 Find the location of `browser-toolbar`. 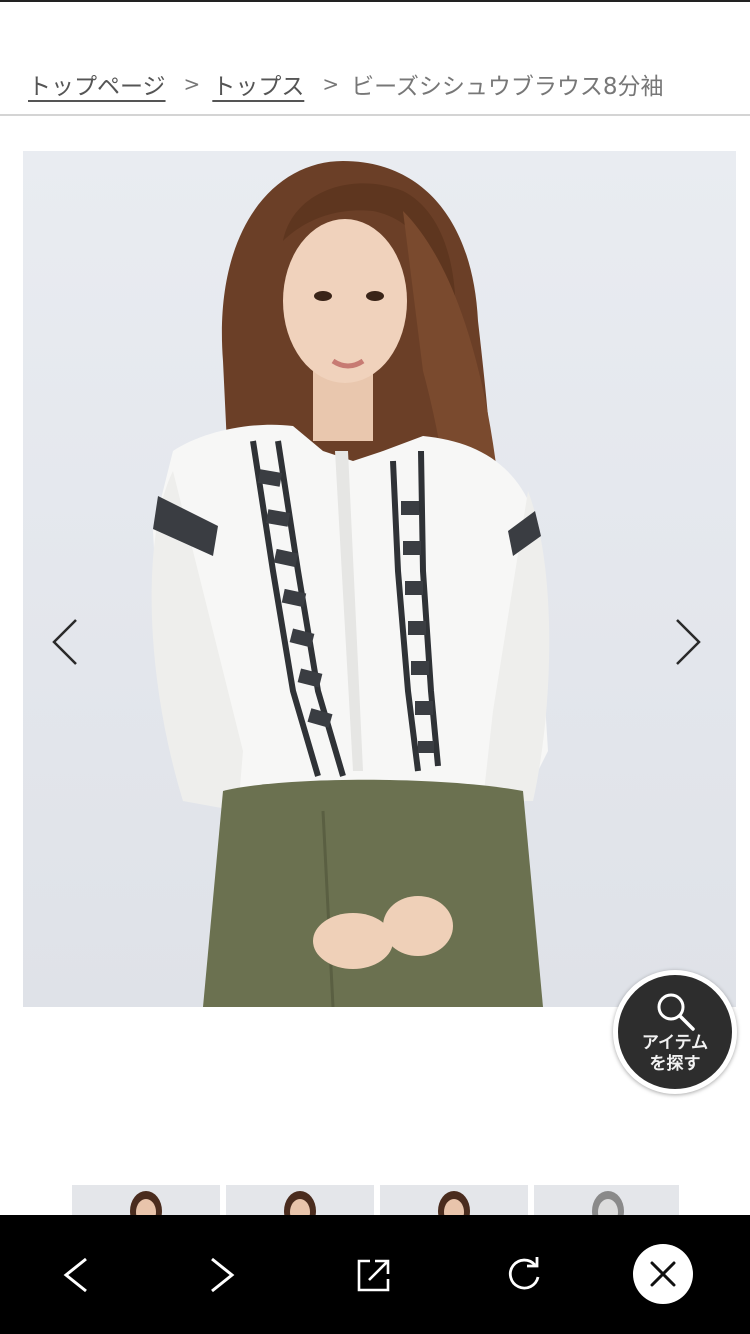

browser-toolbar is located at coordinates (375, 1274).